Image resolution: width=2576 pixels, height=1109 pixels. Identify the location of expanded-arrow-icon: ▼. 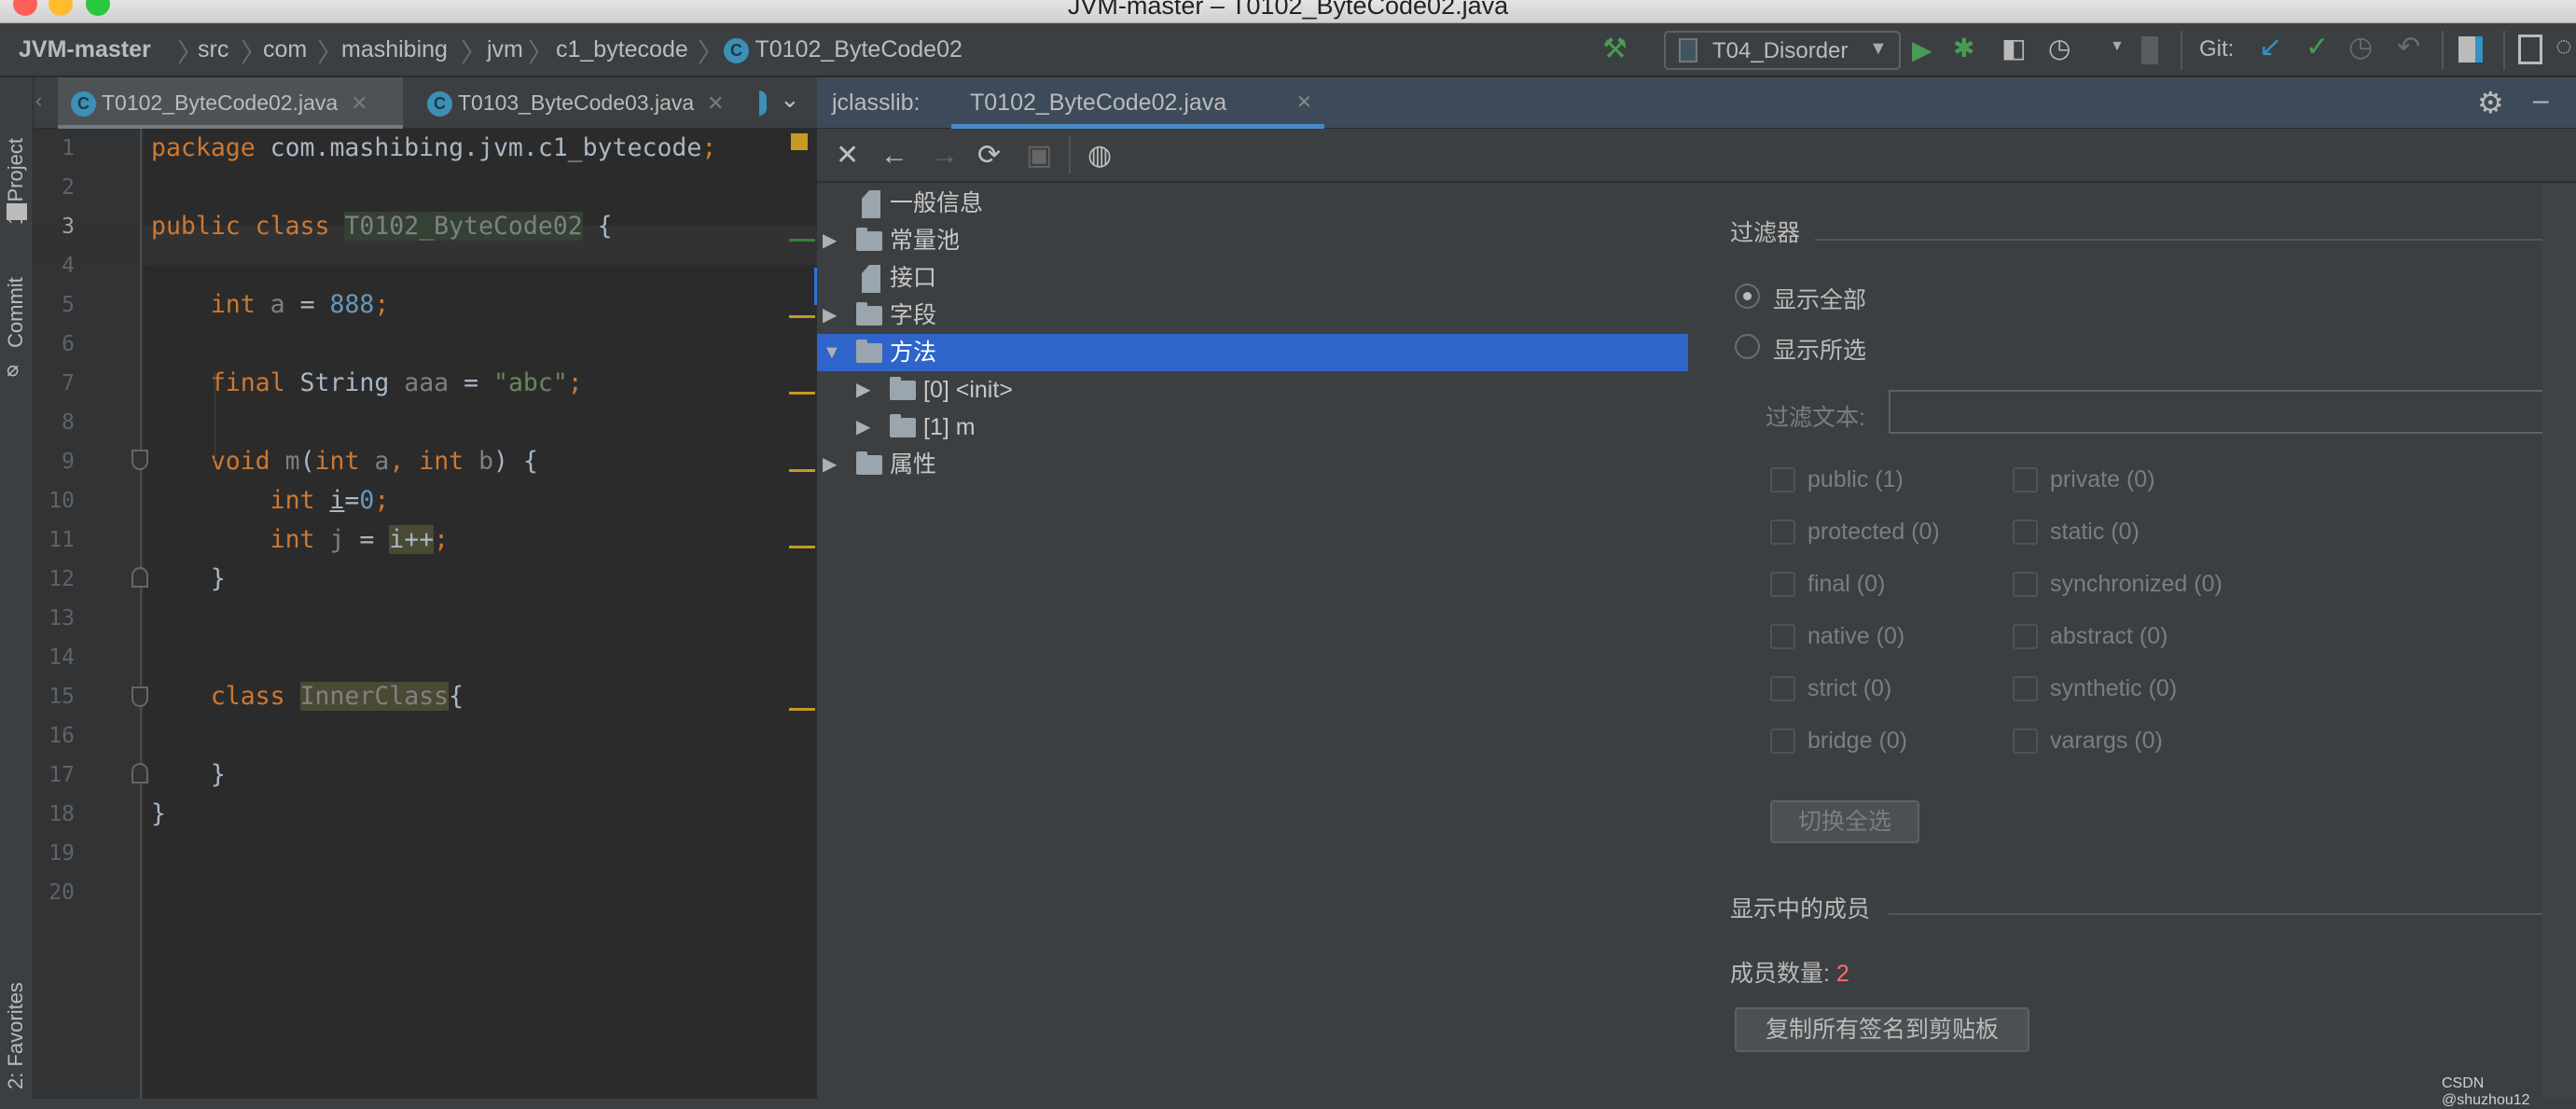
(832, 353).